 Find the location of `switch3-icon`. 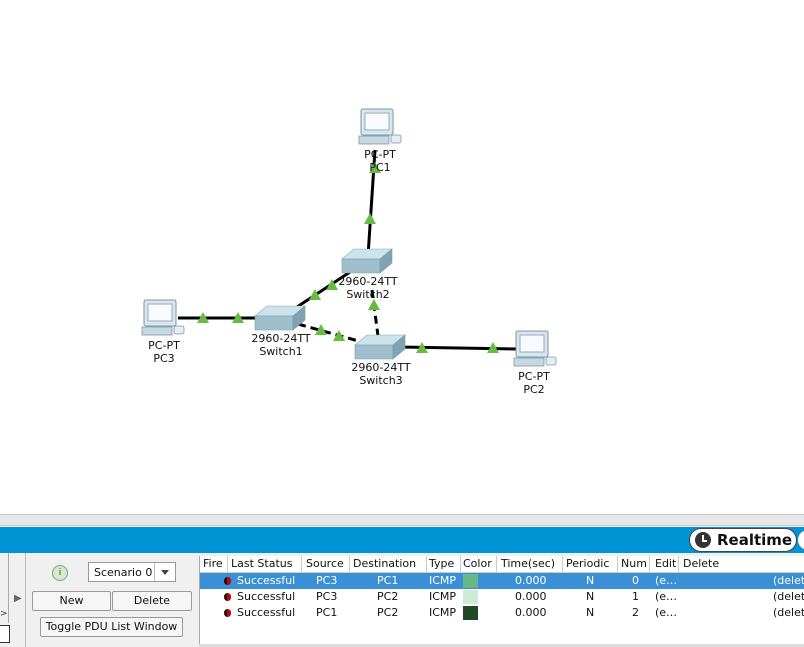

switch3-icon is located at coordinates (380, 347).